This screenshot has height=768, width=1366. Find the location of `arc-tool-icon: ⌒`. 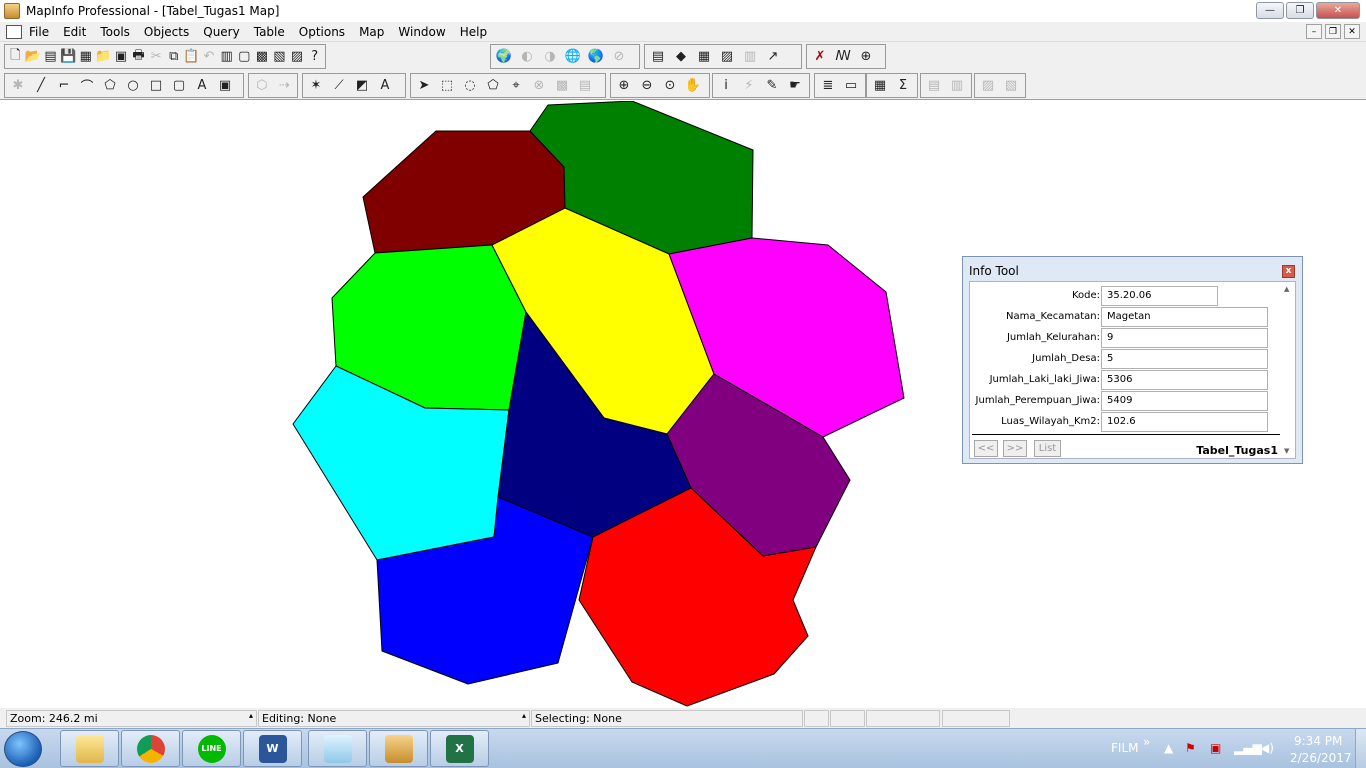

arc-tool-icon: ⌒ is located at coordinates (87, 86).